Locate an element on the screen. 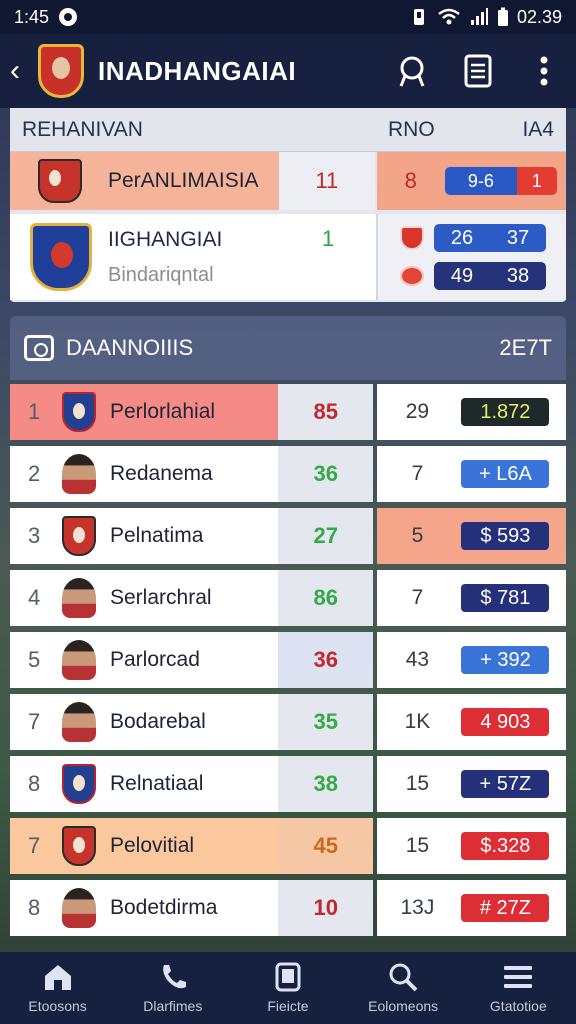  table-row: 8 Relnatiaal 38 15 + 57Z is located at coordinates (288, 784).